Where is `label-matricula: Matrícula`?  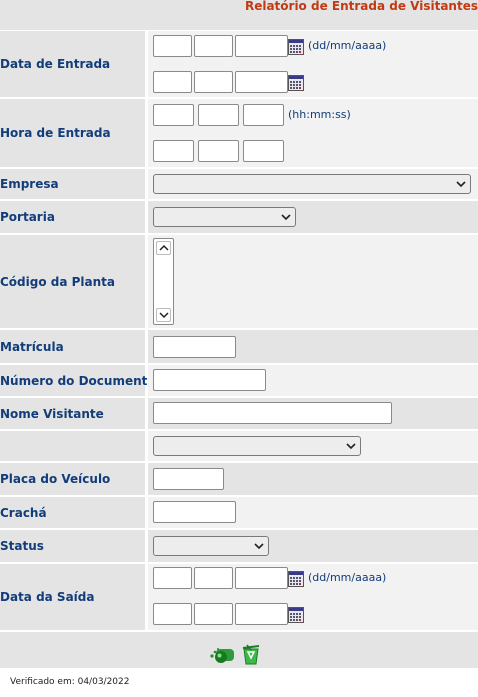 label-matricula: Matrícula is located at coordinates (32, 346).